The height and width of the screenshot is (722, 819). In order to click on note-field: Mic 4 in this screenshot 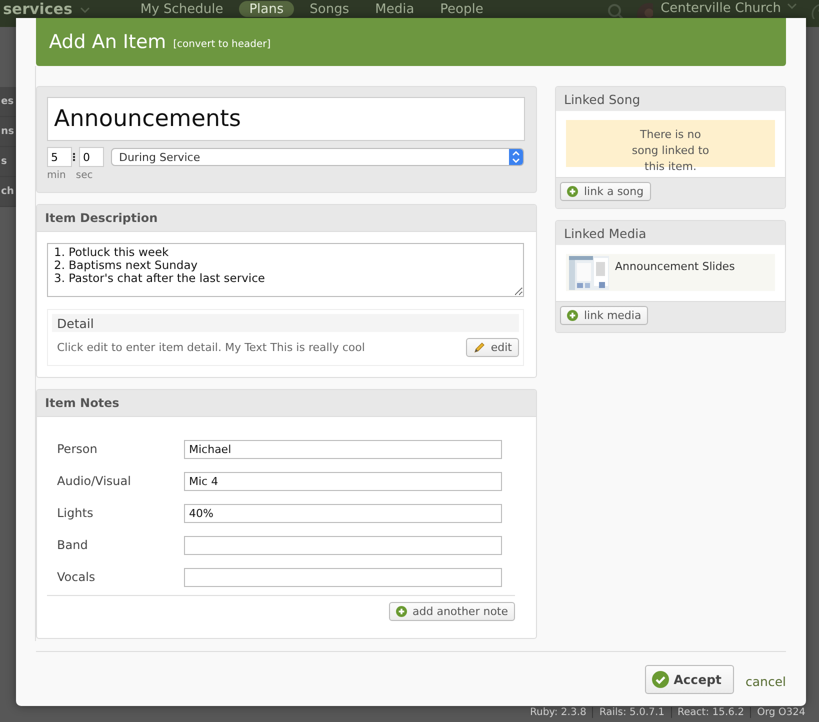, I will do `click(343, 481)`.